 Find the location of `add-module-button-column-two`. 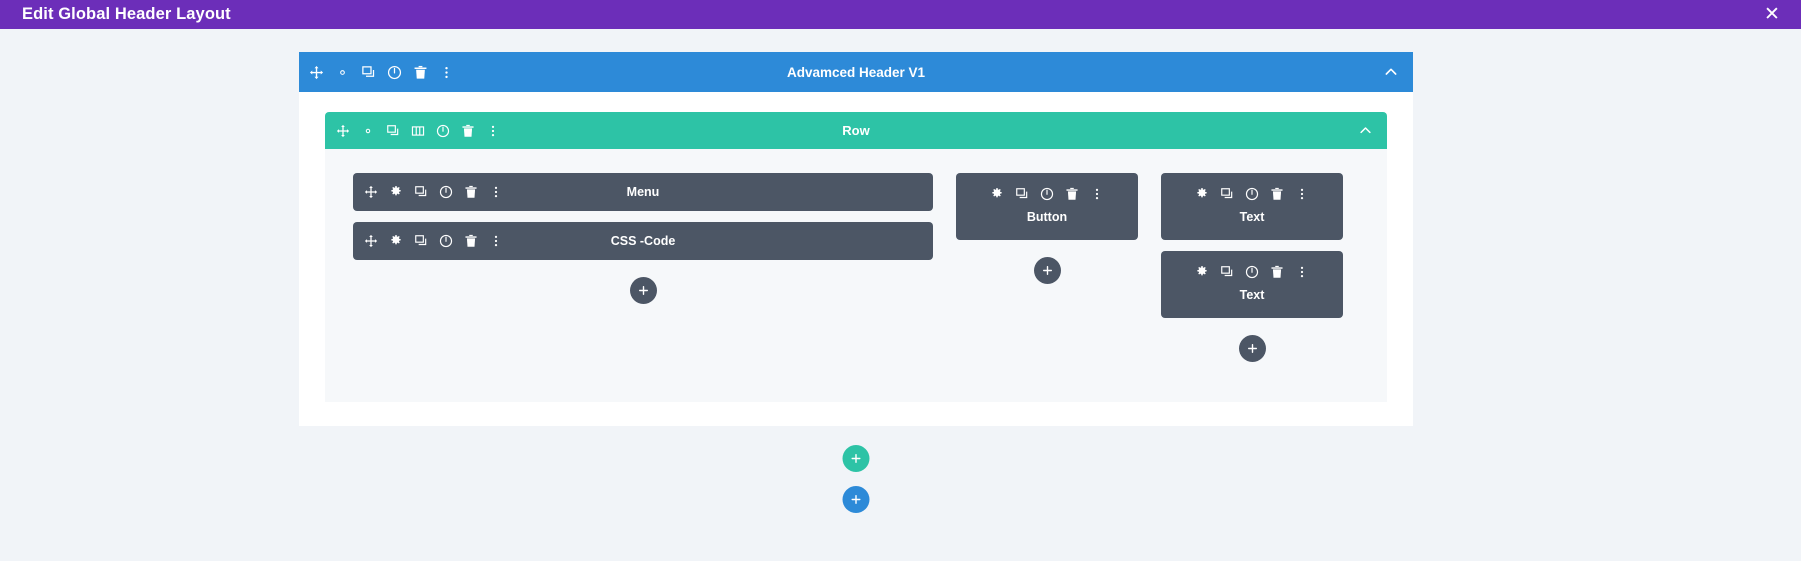

add-module-button-column-two is located at coordinates (1047, 270).